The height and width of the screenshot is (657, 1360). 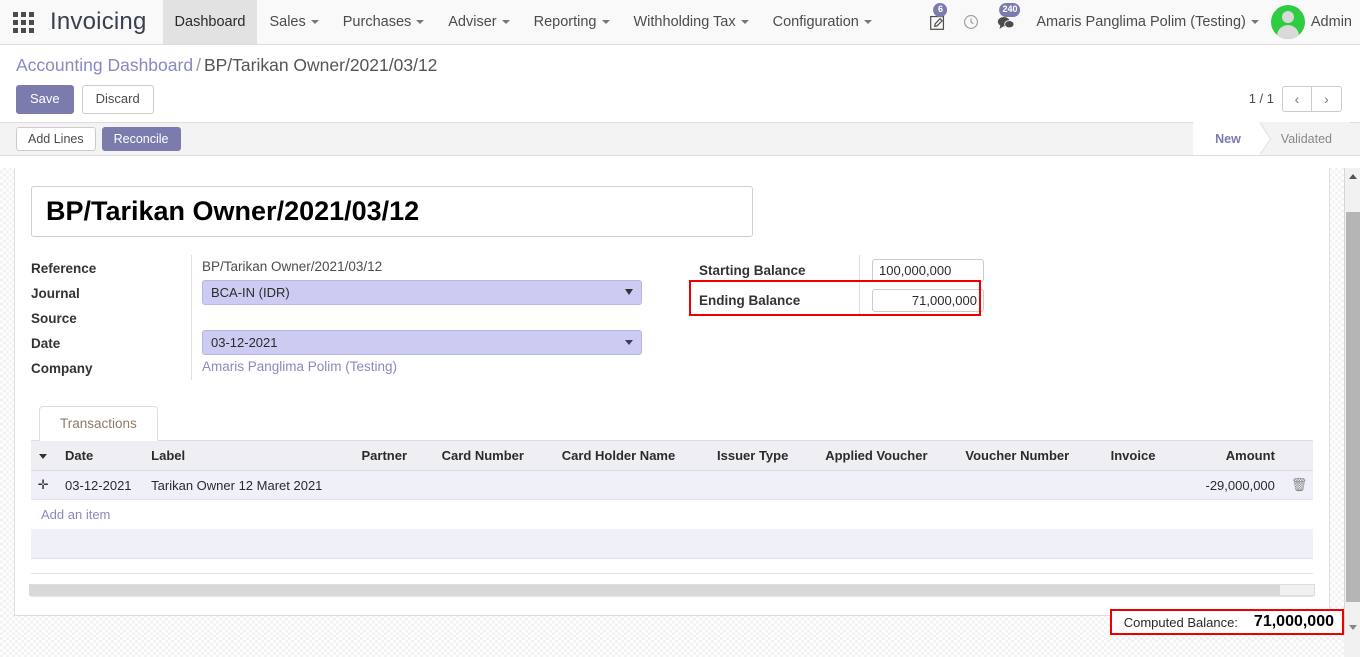 What do you see at coordinates (1352, 646) in the screenshot?
I see `scrollbar-corner` at bounding box center [1352, 646].